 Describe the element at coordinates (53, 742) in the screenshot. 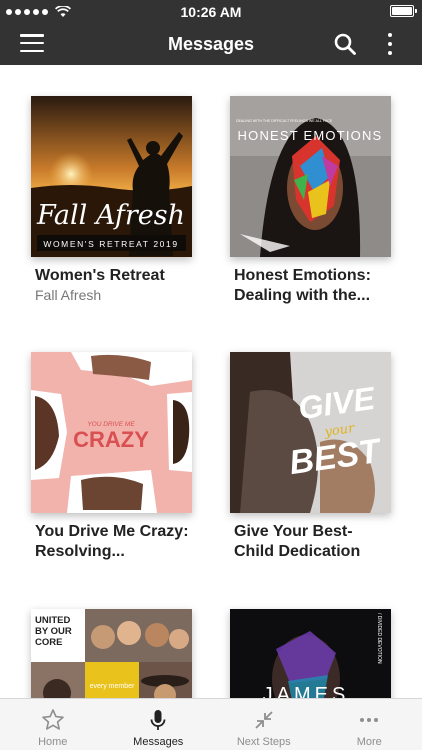

I see `tab-label: Home` at that location.